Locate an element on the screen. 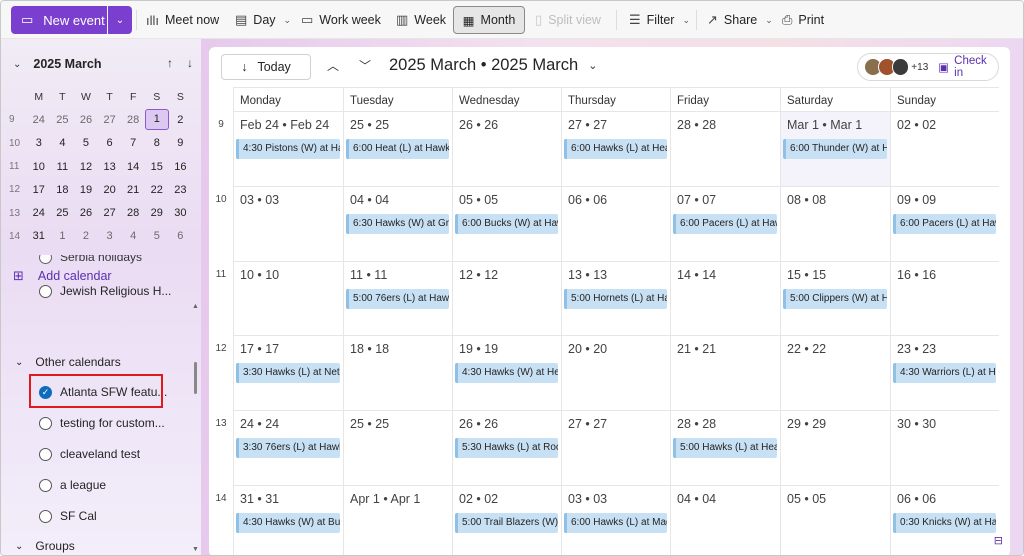  day-cell: 05 • 05 is located at coordinates (835, 520).